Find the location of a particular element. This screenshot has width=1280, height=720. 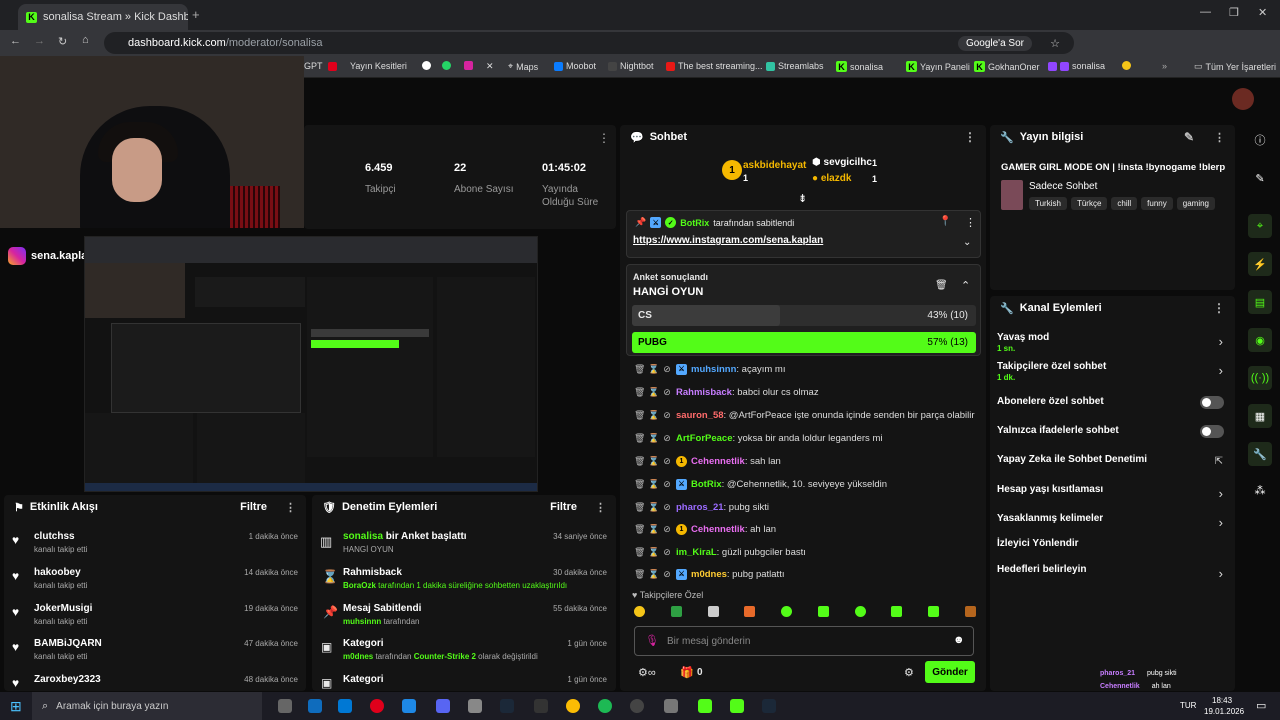

stream-preview is located at coordinates (311, 364).